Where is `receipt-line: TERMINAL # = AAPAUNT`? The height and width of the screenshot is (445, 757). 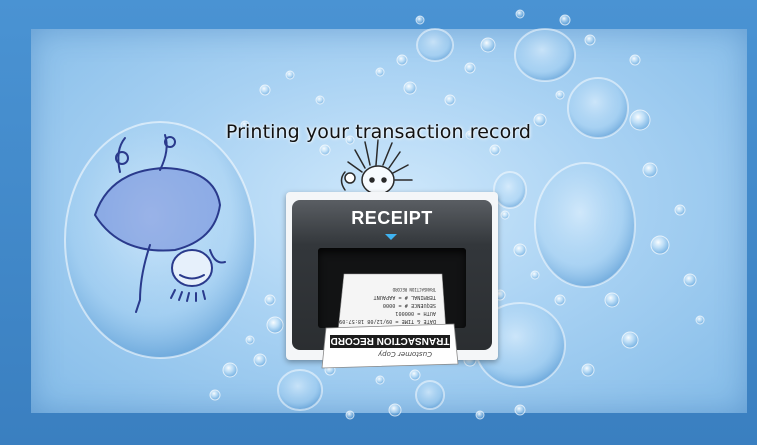
receipt-line: TERMINAL # = AAPAUNT is located at coordinates (405, 297).